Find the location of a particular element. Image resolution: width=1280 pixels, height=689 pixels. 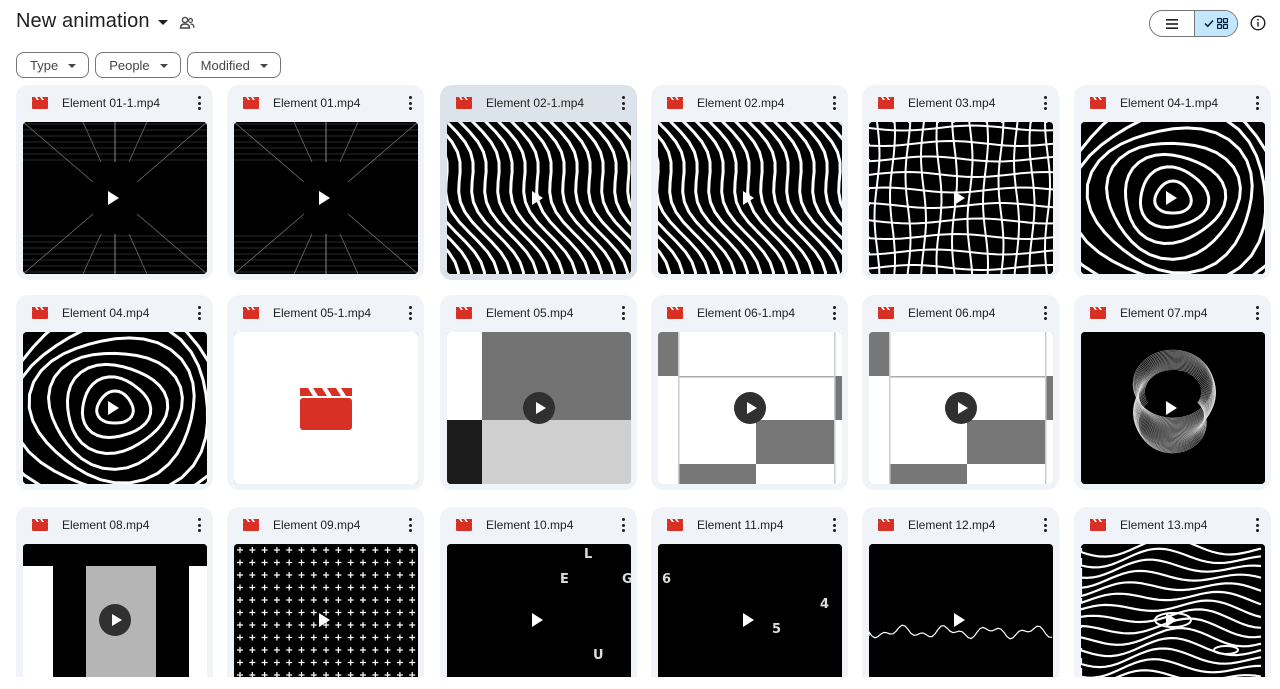

file-card: Element 05-1.mp4 is located at coordinates (325, 392).